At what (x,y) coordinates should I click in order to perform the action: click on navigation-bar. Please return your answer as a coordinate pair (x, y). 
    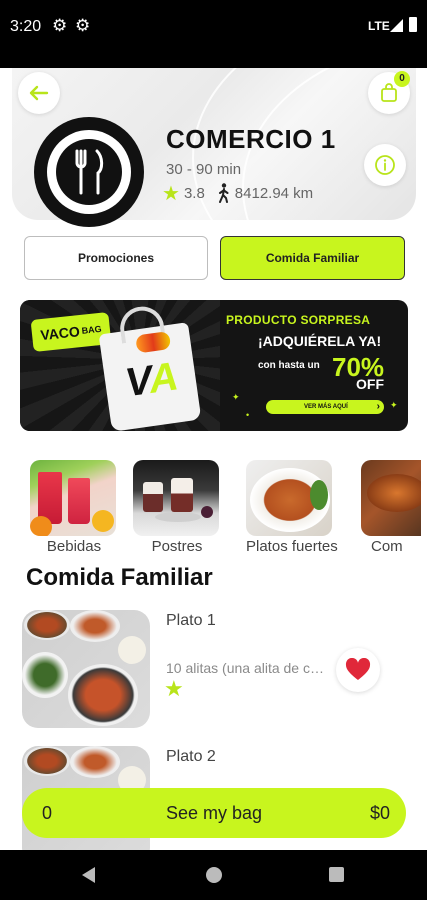
    Looking at the image, I should click on (213, 875).